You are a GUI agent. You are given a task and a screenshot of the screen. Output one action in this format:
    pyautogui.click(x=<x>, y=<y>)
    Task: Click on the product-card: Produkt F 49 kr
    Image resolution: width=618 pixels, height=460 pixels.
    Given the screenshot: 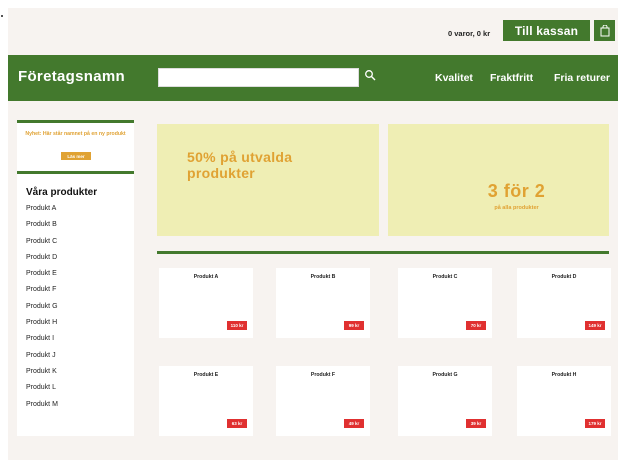 What is the action you would take?
    pyautogui.click(x=323, y=401)
    